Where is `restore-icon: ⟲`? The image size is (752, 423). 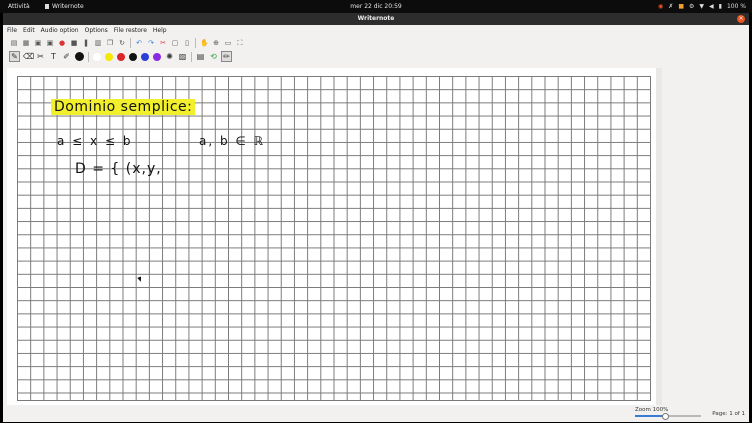 restore-icon: ⟲ is located at coordinates (213, 56).